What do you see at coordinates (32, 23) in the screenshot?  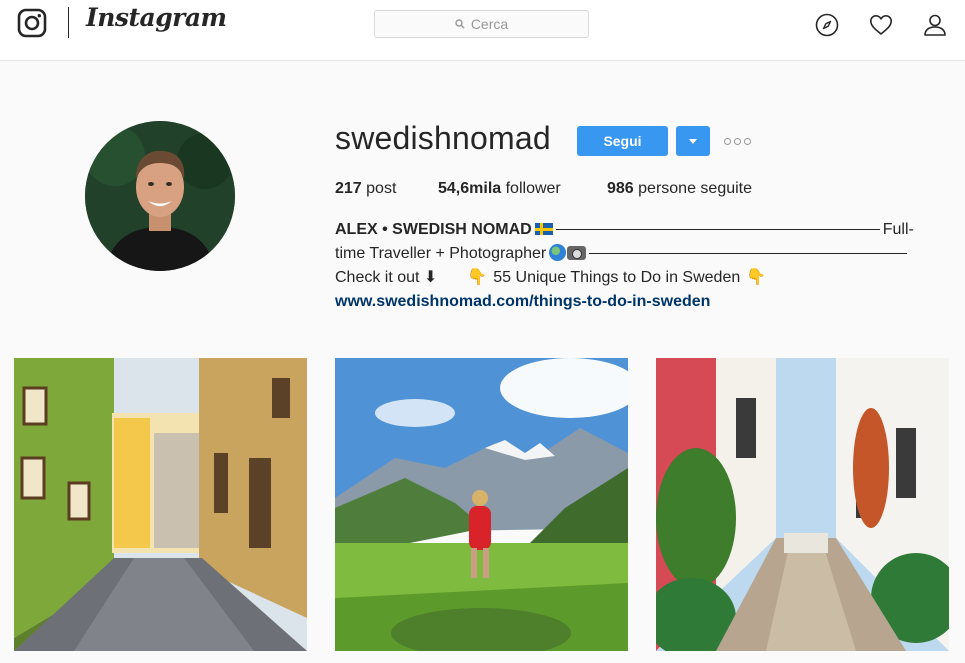 I see `instagram-glyph-icon` at bounding box center [32, 23].